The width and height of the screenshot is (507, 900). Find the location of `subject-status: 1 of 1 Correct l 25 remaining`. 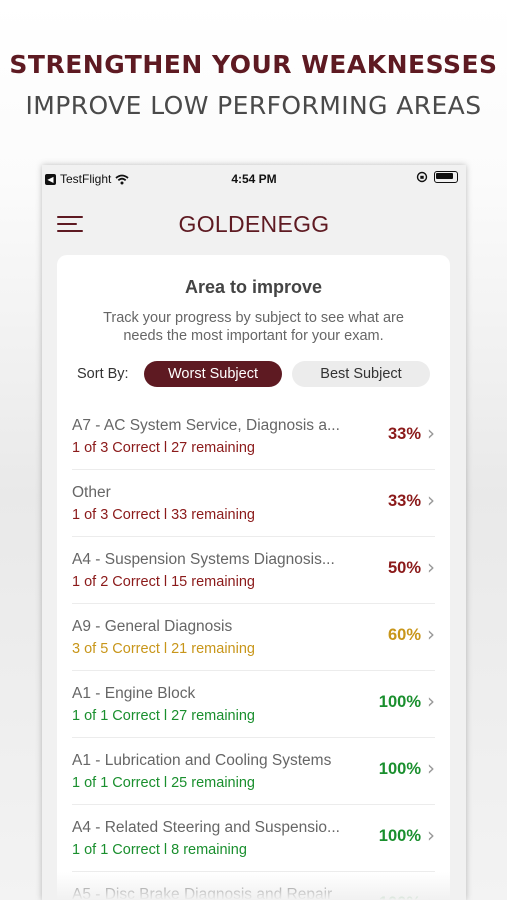

subject-status: 1 of 1 Correct l 25 remaining is located at coordinates (163, 783).